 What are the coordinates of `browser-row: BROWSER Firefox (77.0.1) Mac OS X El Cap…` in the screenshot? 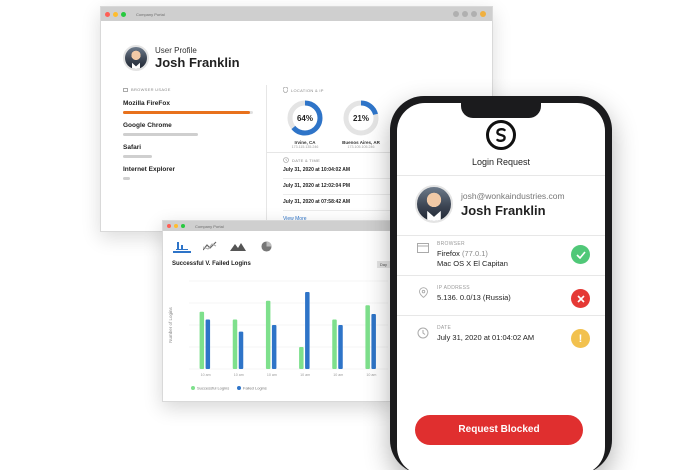 It's located at (502, 255).